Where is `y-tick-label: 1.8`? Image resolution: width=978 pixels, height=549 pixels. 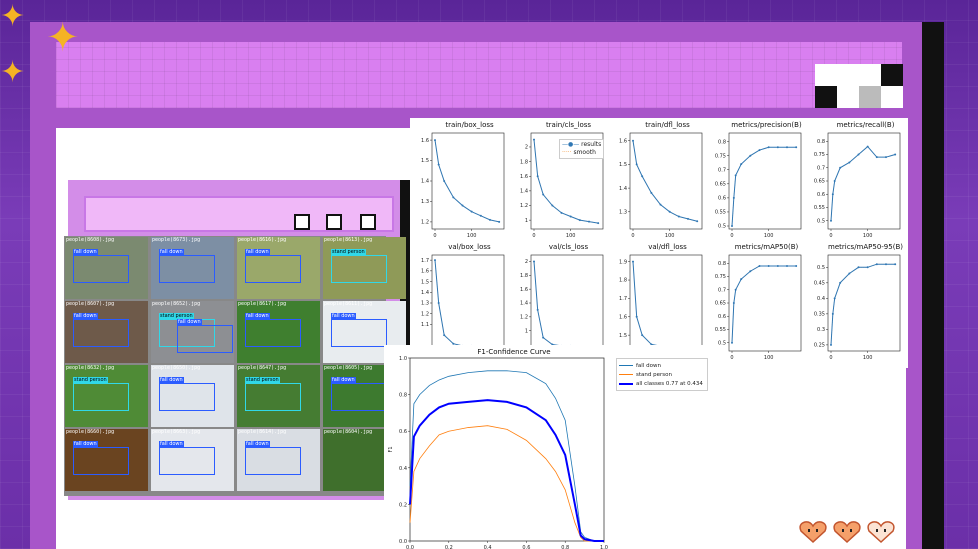 y-tick-label: 1.8 is located at coordinates (524, 162).